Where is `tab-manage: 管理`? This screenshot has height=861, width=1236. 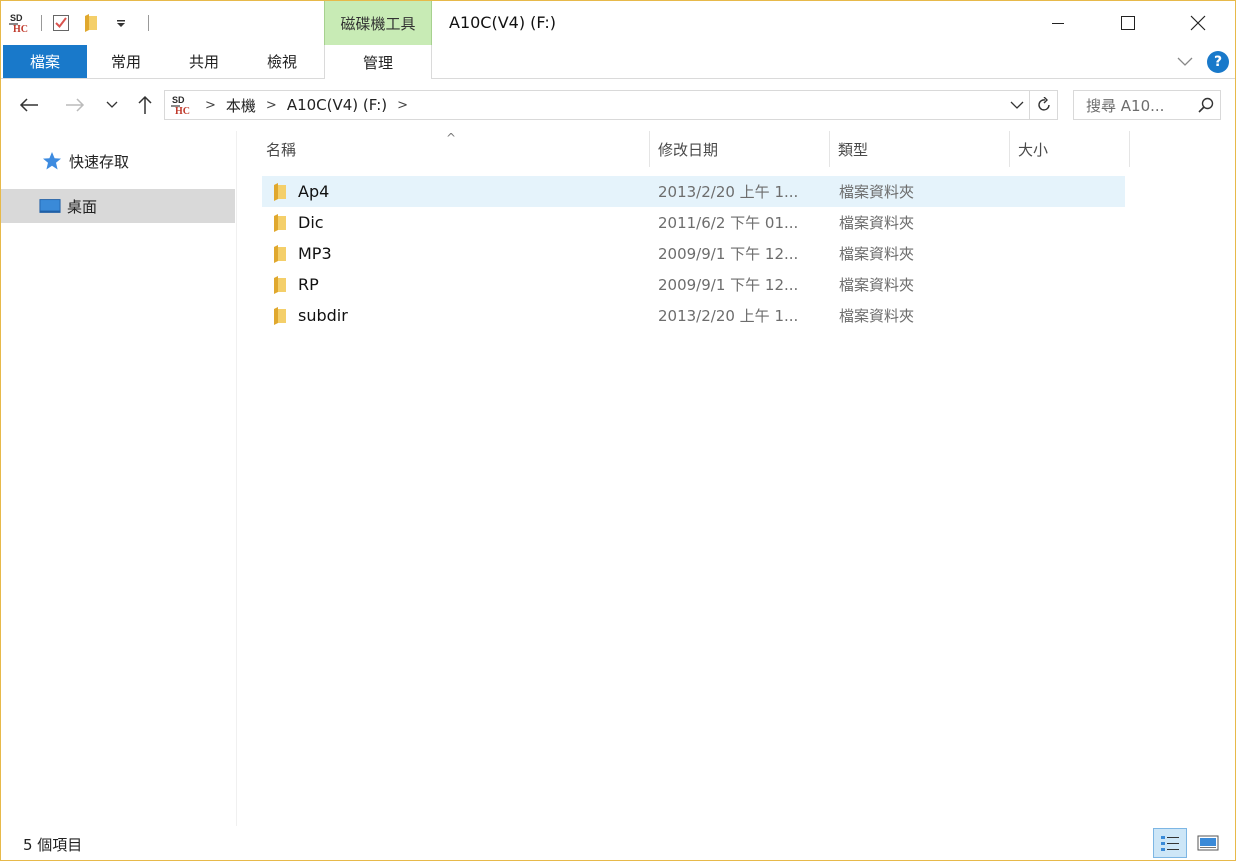 tab-manage: 管理 is located at coordinates (378, 62).